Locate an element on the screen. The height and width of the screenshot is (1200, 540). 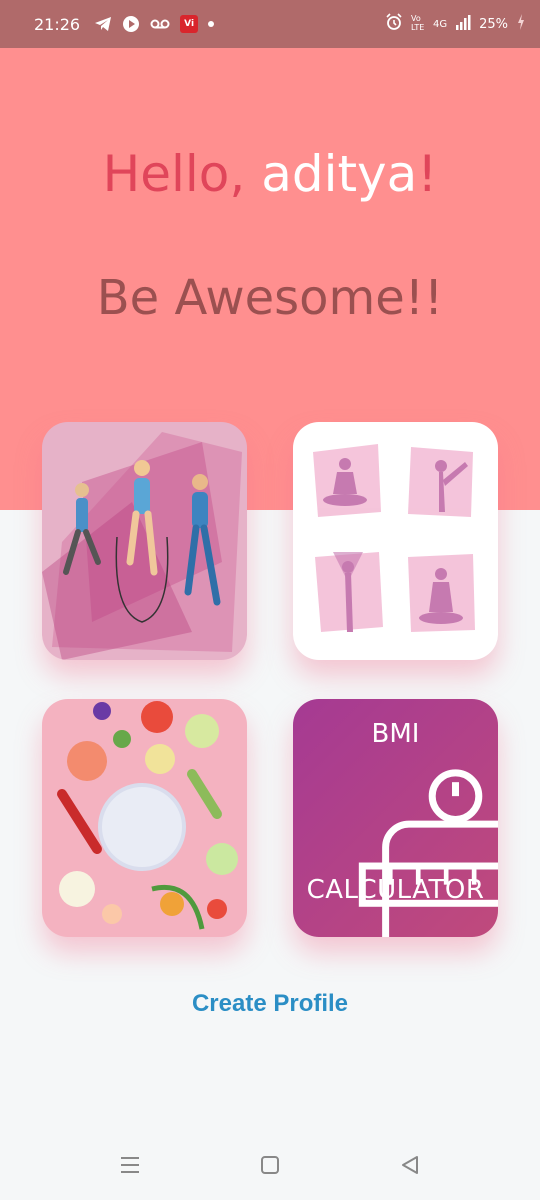
svg-text: Vo is located at coordinates (416, 18).